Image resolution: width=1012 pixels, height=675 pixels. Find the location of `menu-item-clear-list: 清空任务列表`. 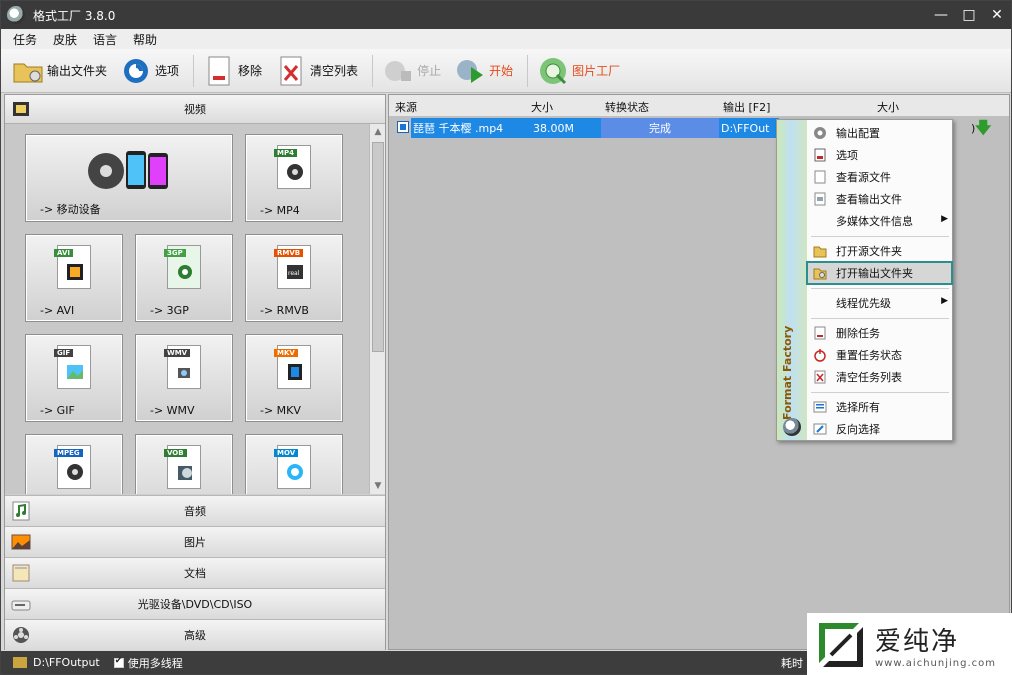

menu-item-clear-list: 清空任务列表 is located at coordinates (879, 377).